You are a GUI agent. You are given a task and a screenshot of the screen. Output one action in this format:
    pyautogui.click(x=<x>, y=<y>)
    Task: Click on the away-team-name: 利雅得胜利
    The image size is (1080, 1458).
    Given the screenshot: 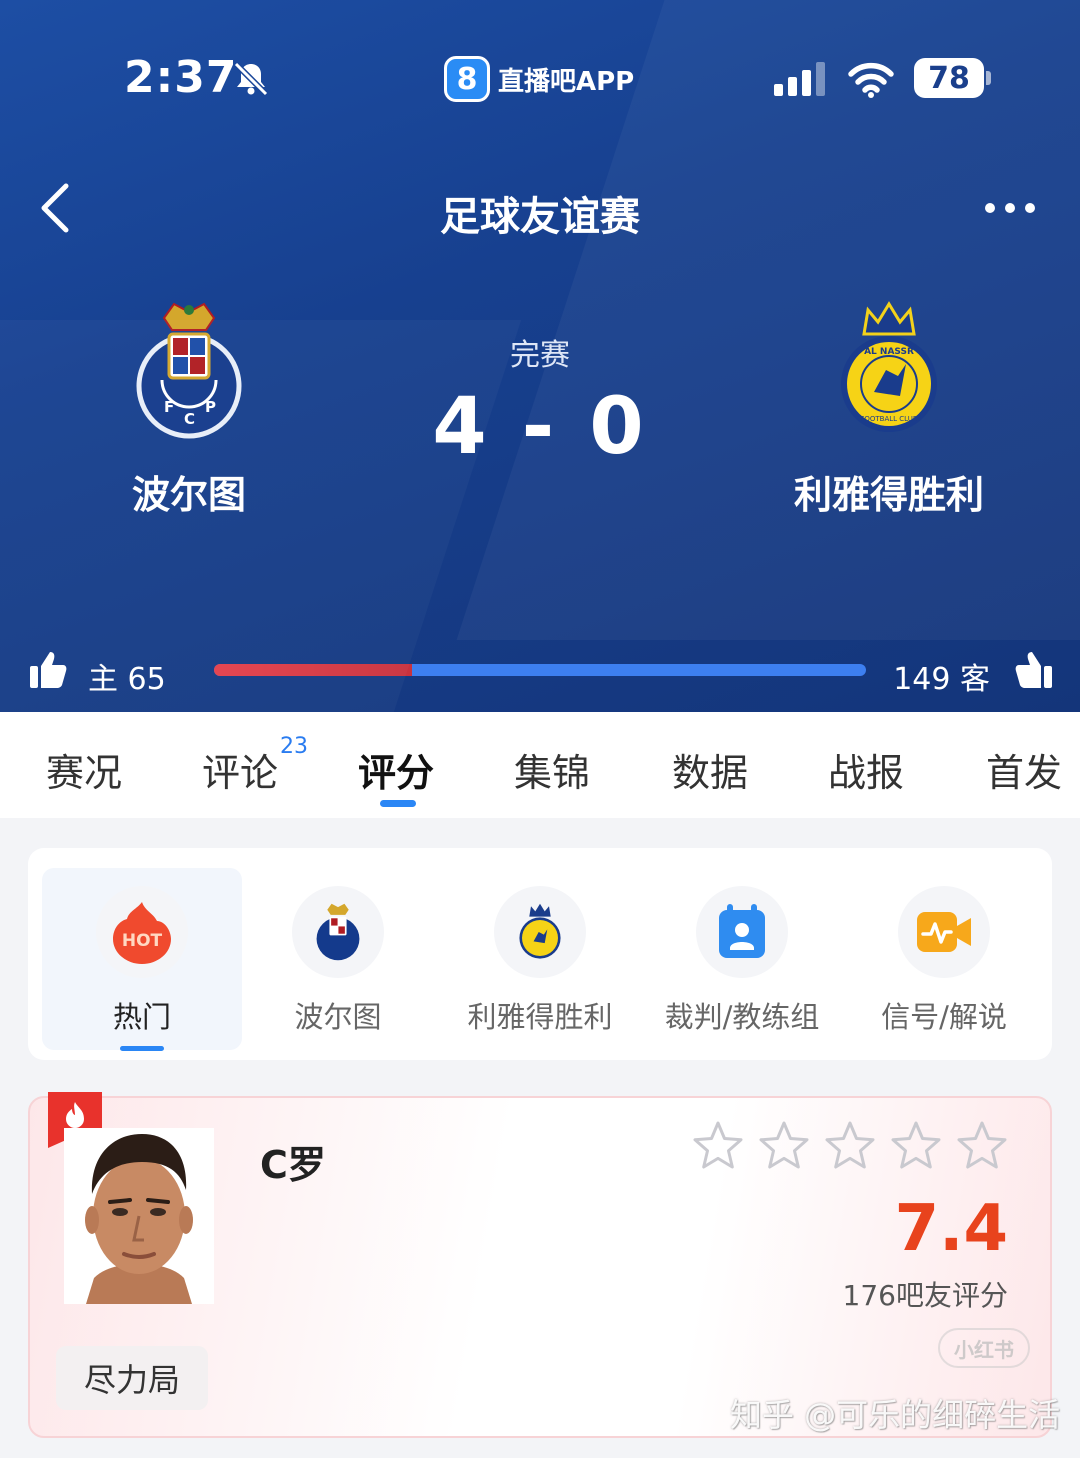 What is the action you would take?
    pyautogui.click(x=888, y=495)
    